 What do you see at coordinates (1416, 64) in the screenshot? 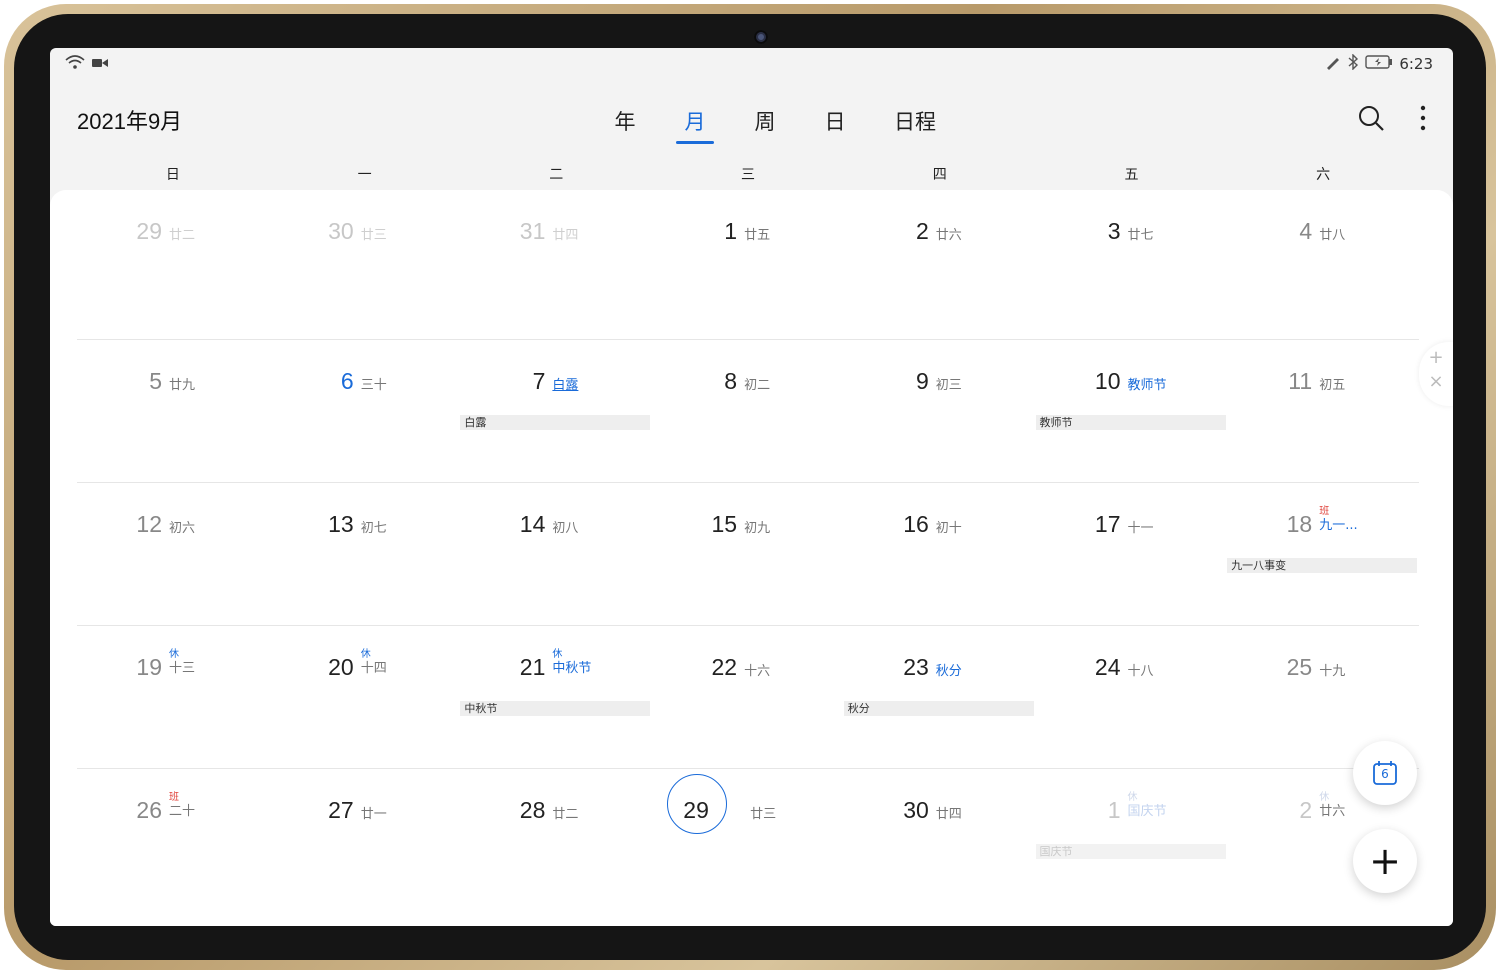
I see `clock-text: 6:23` at bounding box center [1416, 64].